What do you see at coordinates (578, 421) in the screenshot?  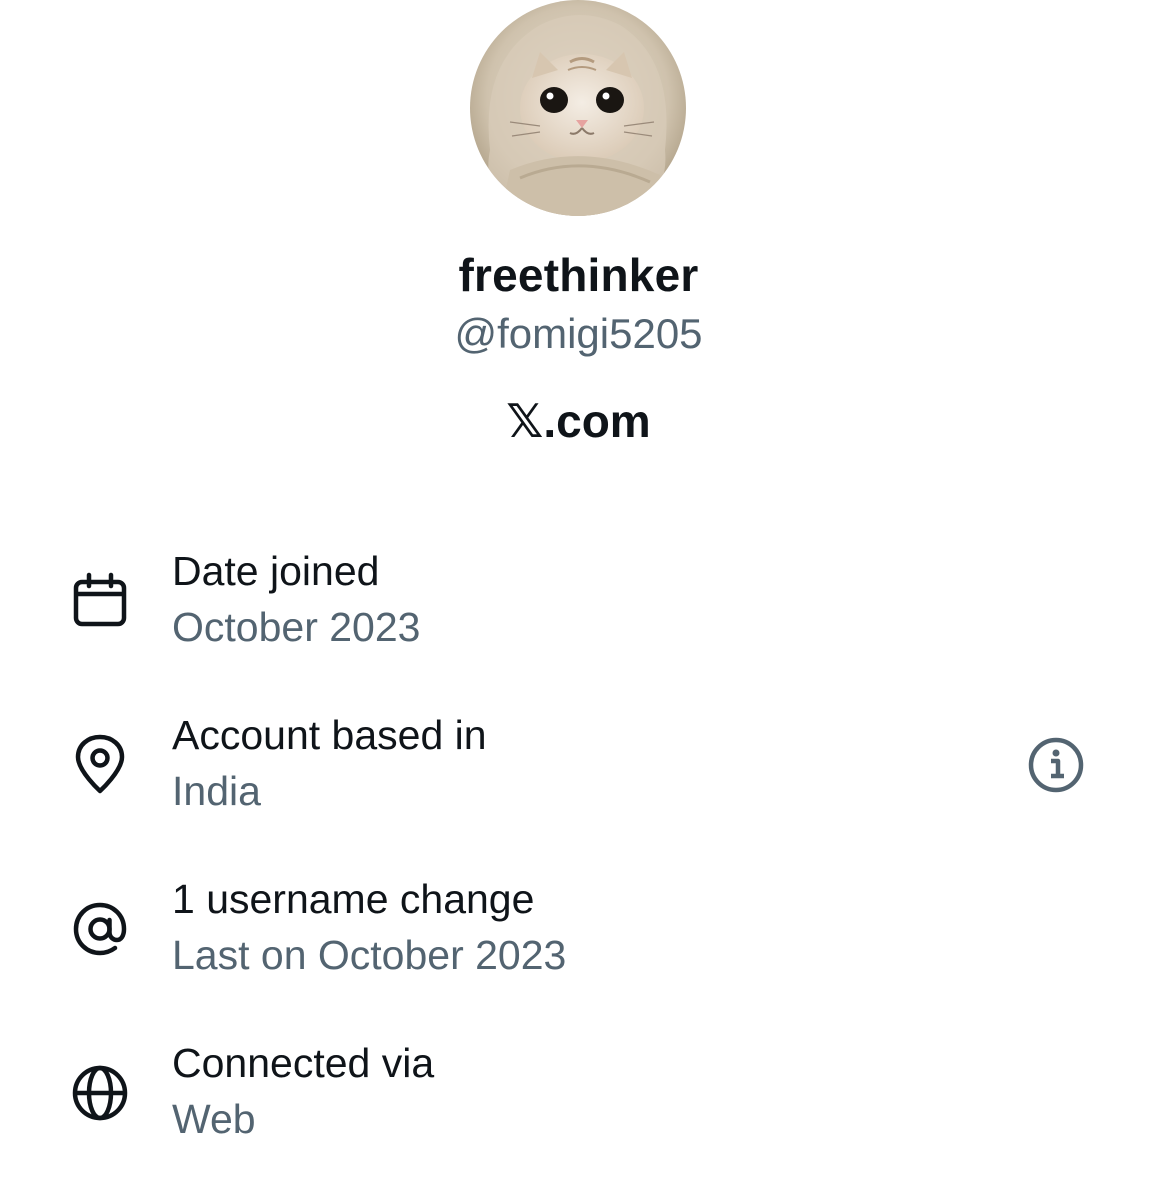 I see `site-label: 𝕏.com` at bounding box center [578, 421].